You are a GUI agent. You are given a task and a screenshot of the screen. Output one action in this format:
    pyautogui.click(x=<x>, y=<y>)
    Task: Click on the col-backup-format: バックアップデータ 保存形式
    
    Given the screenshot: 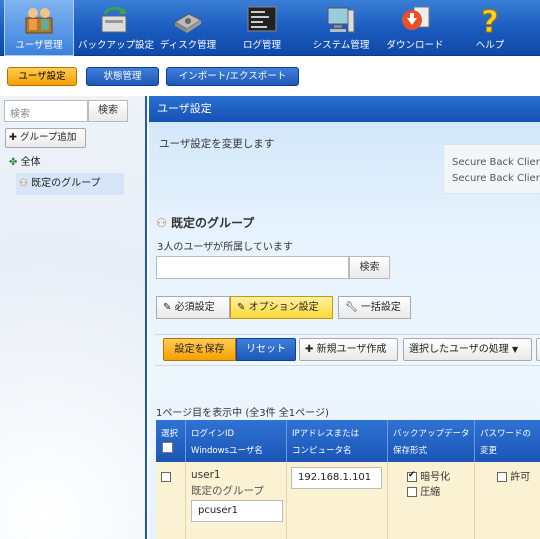 What is the action you would take?
    pyautogui.click(x=431, y=441)
    